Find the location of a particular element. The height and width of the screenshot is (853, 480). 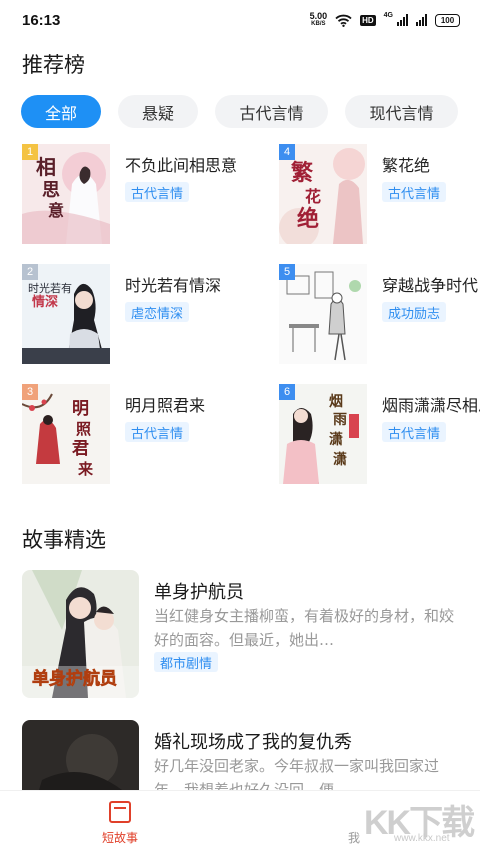

svg-text: 花 is located at coordinates (313, 196).